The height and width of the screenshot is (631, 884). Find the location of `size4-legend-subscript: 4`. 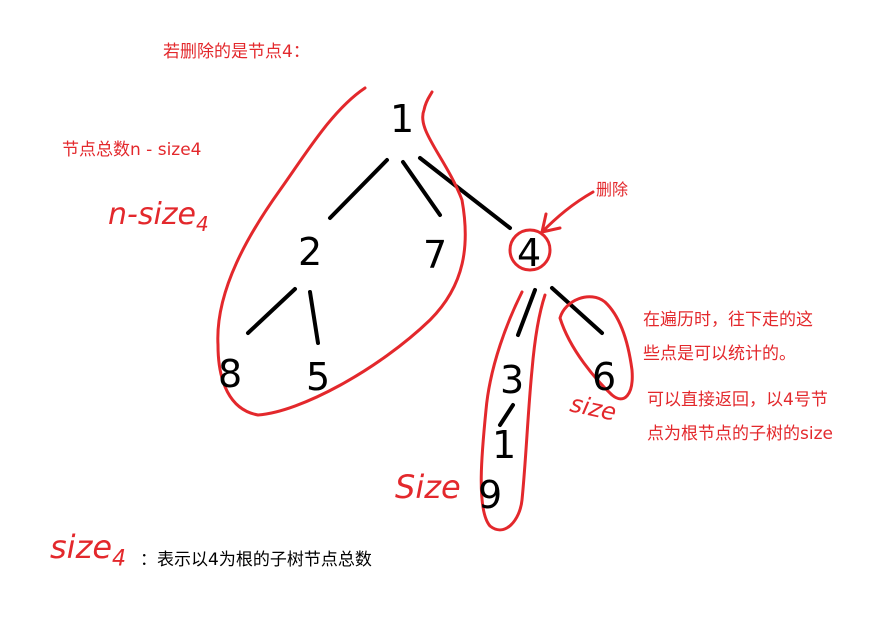

size4-legend-subscript: 4 is located at coordinates (119, 559).